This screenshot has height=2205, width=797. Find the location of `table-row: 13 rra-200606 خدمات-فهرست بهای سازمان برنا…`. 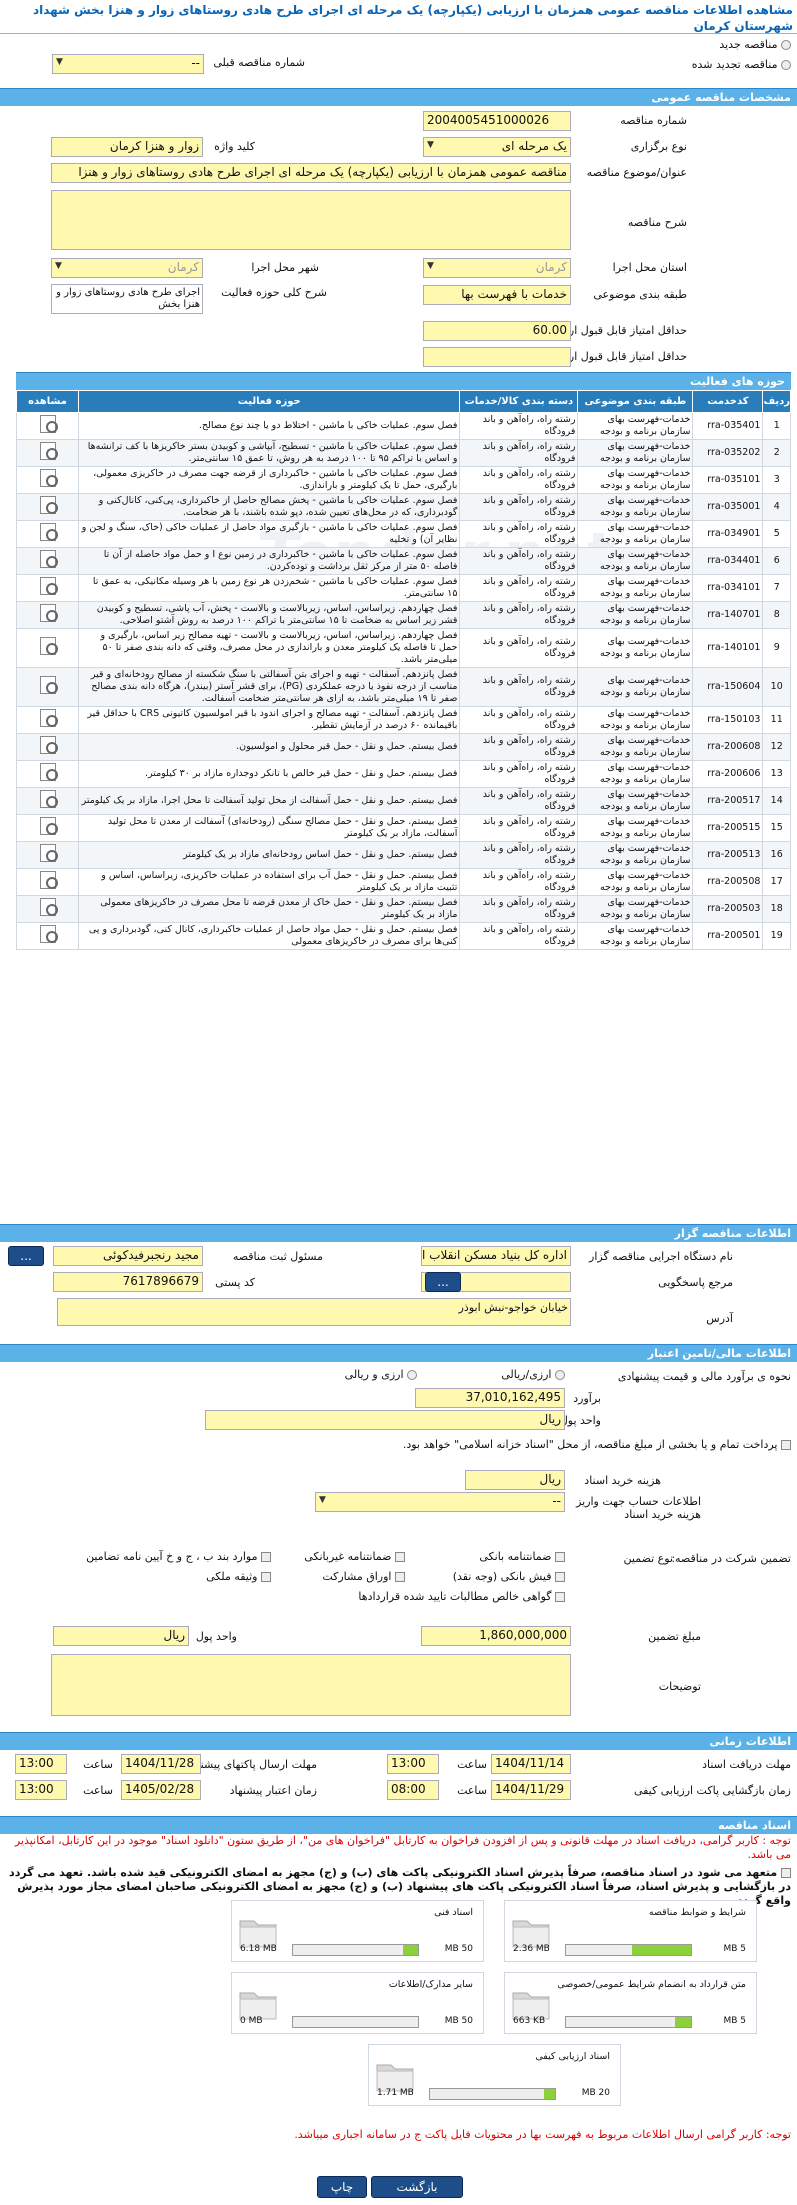

table-row: 13 rra-200606 خدمات-فهرست بهای سازمان برنا… is located at coordinates (403, 774).